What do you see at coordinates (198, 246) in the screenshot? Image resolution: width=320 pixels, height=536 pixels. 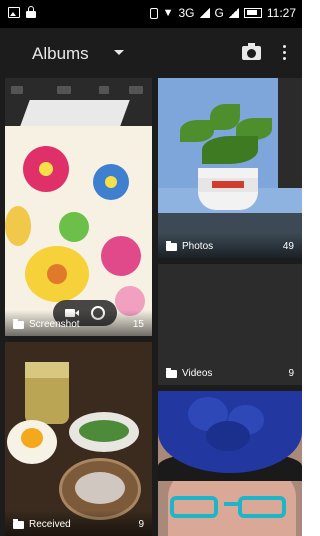 I see `album-name: Photos` at bounding box center [198, 246].